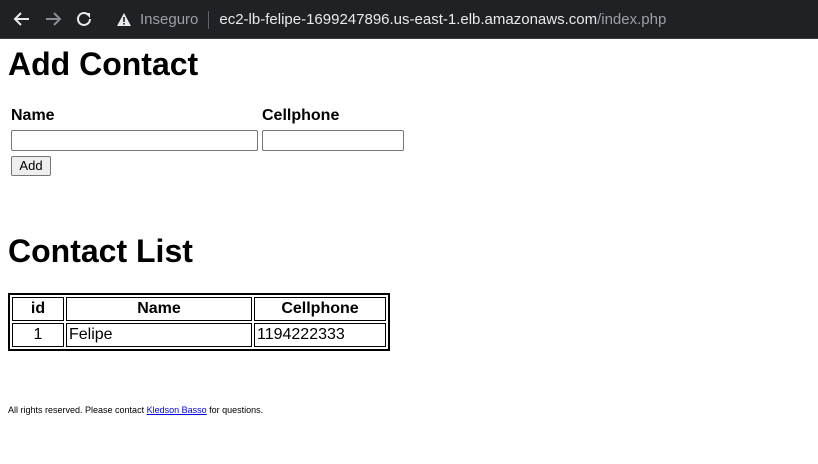  What do you see at coordinates (320, 335) in the screenshot?
I see `cell-cellphone: 1194222333` at bounding box center [320, 335].